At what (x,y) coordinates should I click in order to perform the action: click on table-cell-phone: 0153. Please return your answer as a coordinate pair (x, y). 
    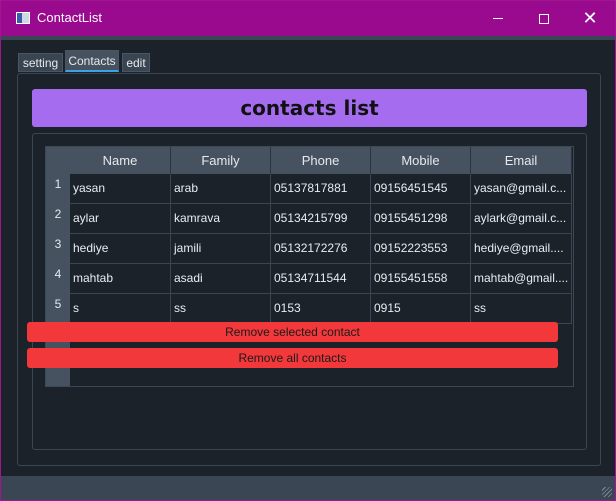
    Looking at the image, I should click on (321, 309).